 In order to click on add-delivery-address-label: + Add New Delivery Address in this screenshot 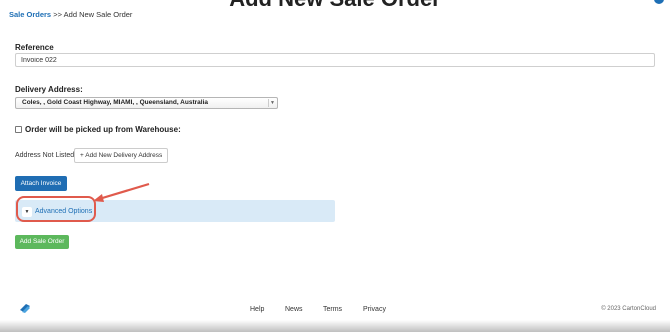, I will do `click(121, 155)`.